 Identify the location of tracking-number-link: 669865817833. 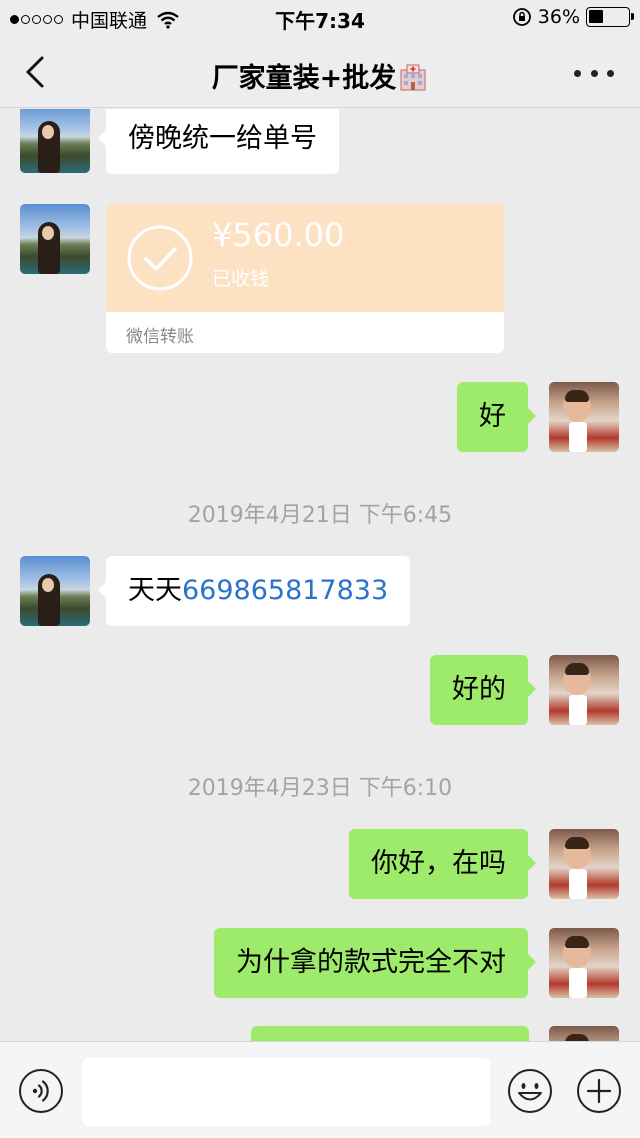
(285, 590).